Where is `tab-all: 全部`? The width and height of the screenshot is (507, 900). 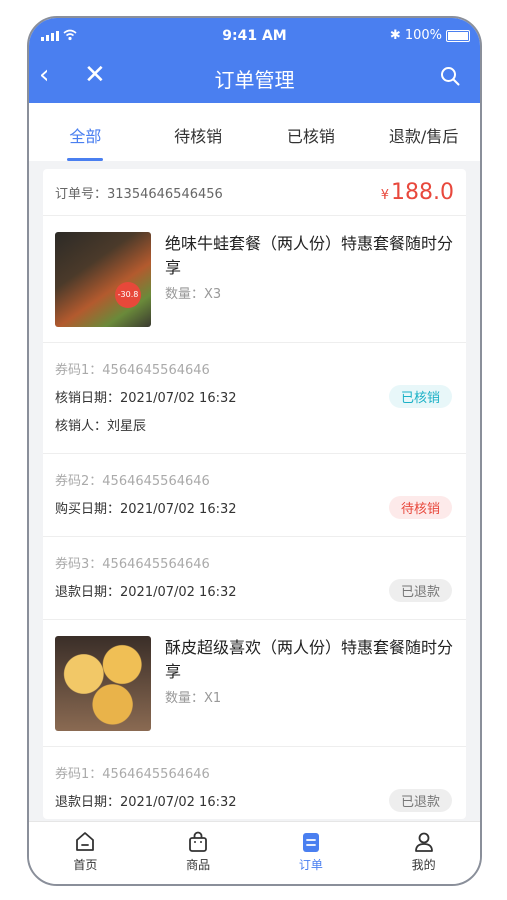
tab-all: 全部 is located at coordinates (85, 132).